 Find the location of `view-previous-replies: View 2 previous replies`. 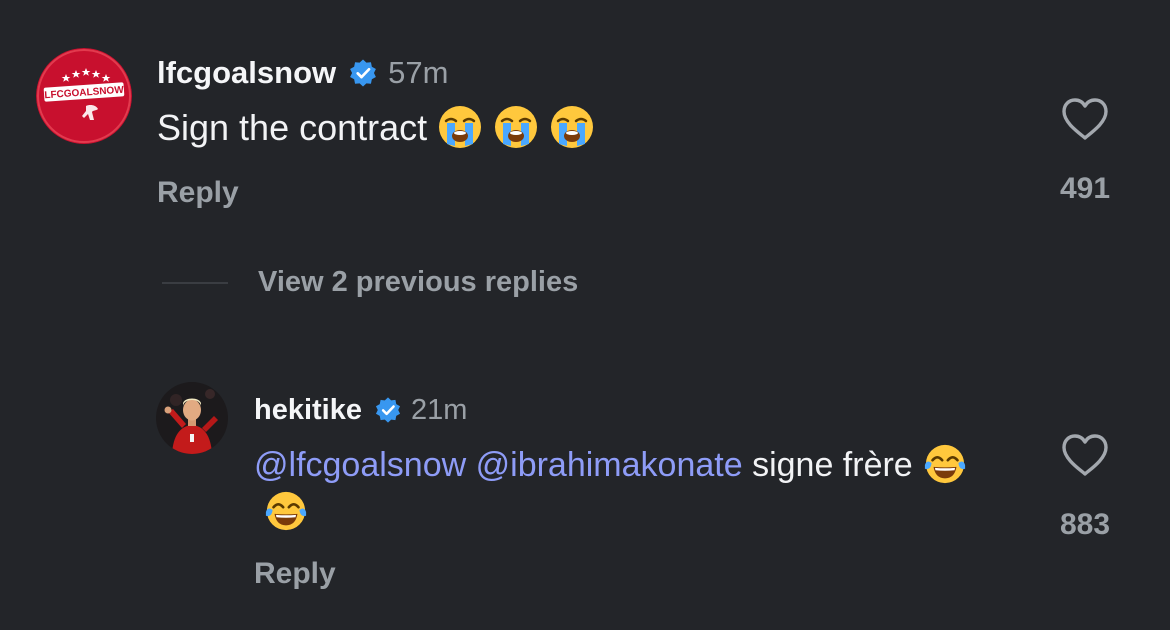

view-previous-replies: View 2 previous replies is located at coordinates (370, 282).